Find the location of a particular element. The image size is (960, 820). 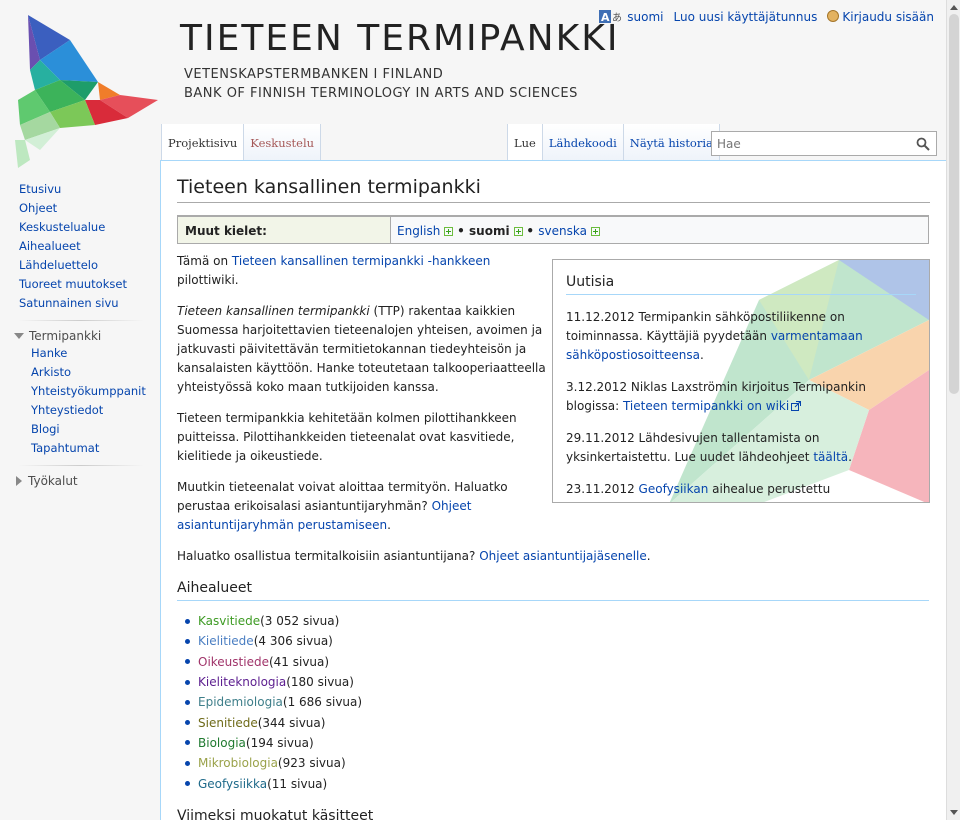

site-subtitle-swedish: VETENSKAPSTERMBANKEN I FINLAND is located at coordinates (314, 74).